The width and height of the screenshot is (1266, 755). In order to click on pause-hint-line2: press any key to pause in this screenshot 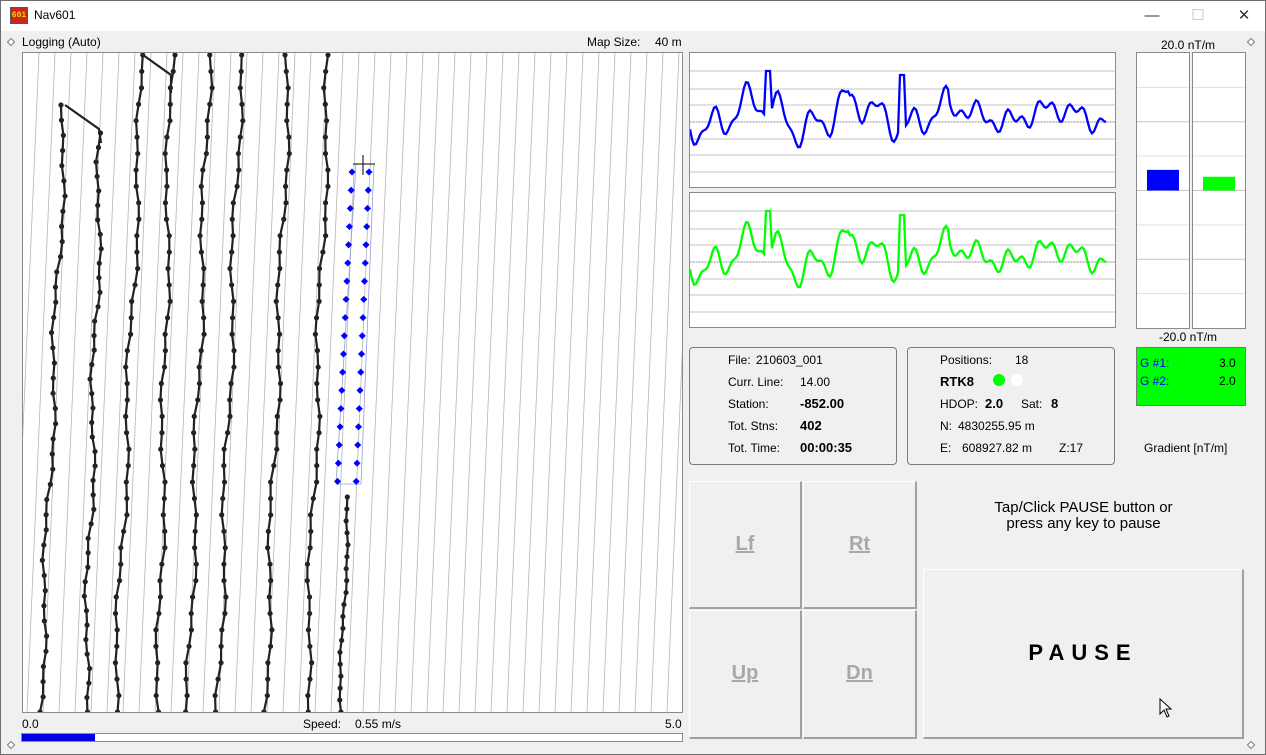, I will do `click(1083, 523)`.